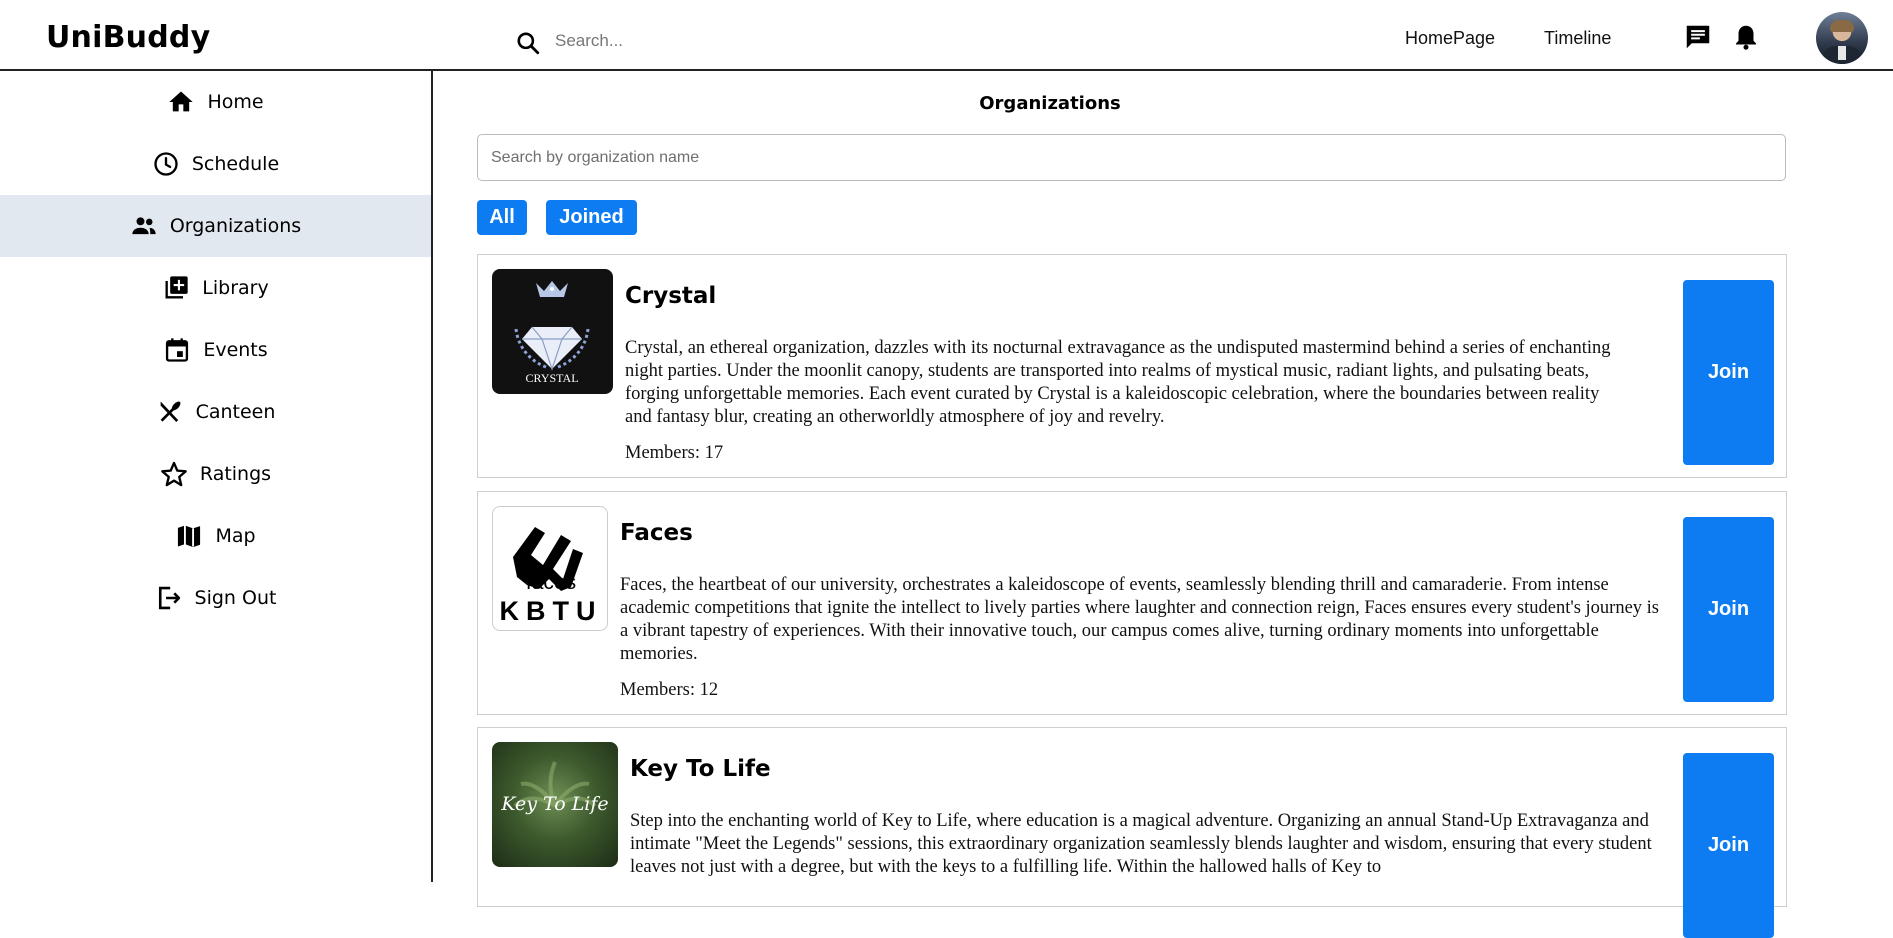 Image resolution: width=1893 pixels, height=938 pixels. Describe the element at coordinates (235, 288) in the screenshot. I see `sidebar-item-label: Library` at that location.